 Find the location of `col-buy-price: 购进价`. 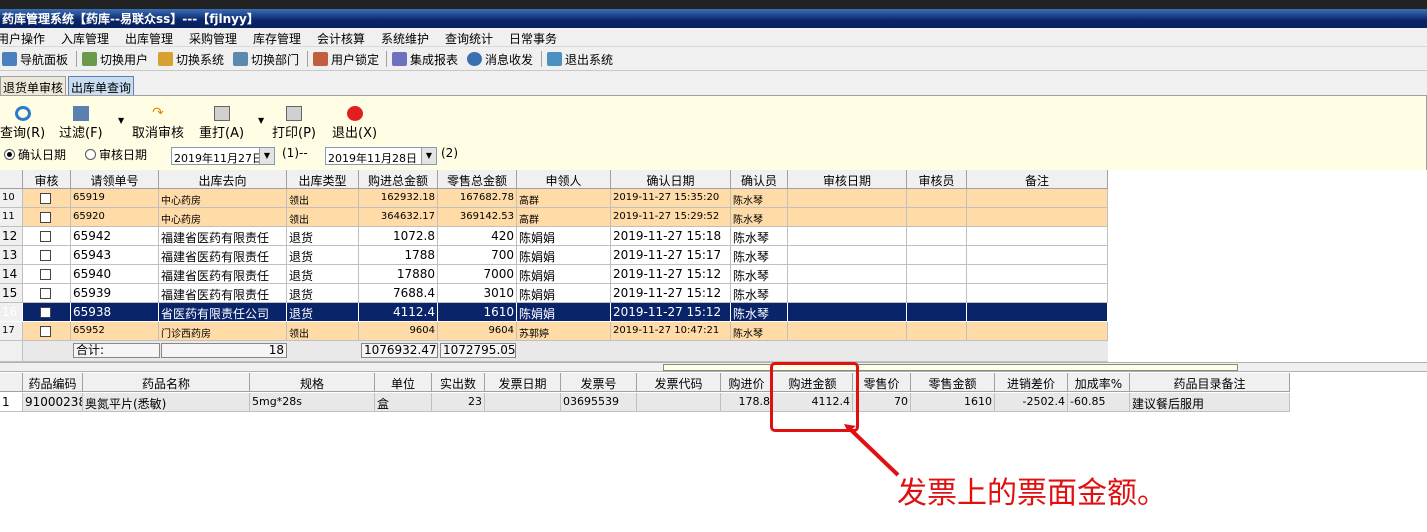

col-buy-price: 购进价 is located at coordinates (747, 382).